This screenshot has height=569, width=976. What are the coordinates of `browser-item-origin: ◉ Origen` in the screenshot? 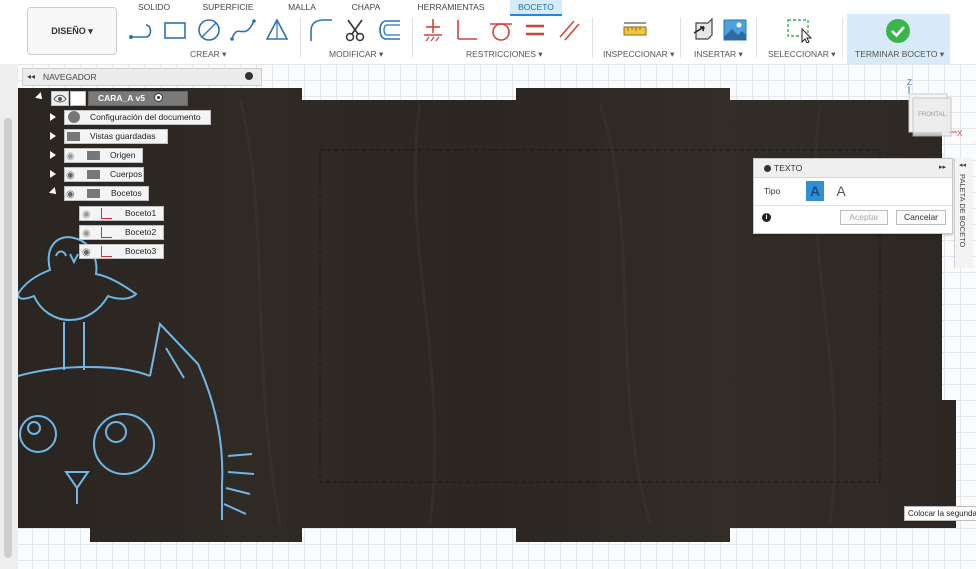 It's located at (100, 155).